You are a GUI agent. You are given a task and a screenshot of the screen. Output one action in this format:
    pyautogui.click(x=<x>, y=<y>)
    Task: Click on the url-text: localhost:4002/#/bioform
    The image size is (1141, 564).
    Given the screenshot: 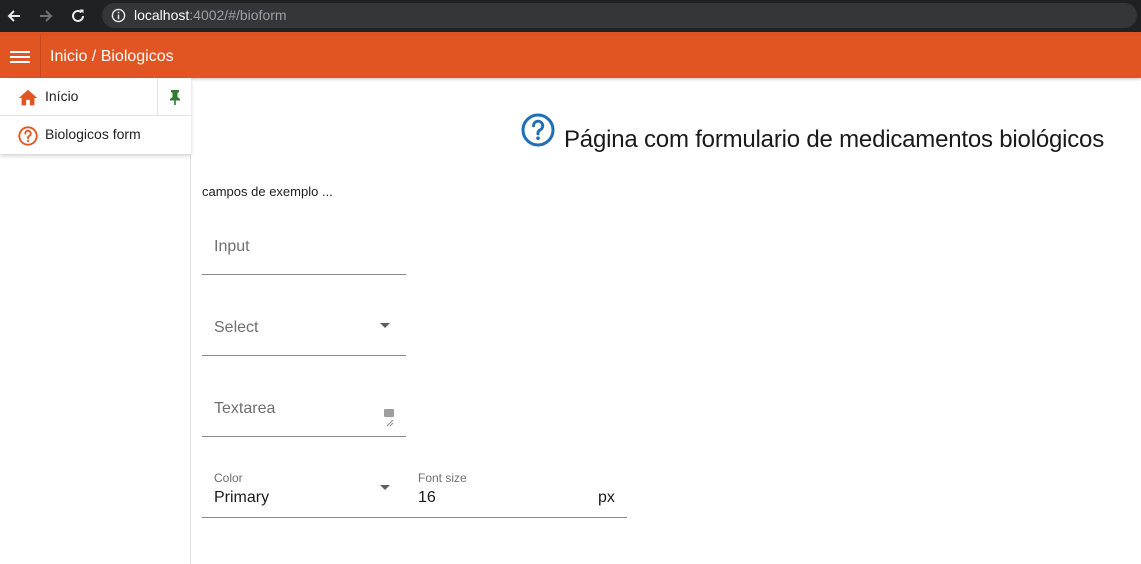 What is the action you would take?
    pyautogui.click(x=210, y=15)
    